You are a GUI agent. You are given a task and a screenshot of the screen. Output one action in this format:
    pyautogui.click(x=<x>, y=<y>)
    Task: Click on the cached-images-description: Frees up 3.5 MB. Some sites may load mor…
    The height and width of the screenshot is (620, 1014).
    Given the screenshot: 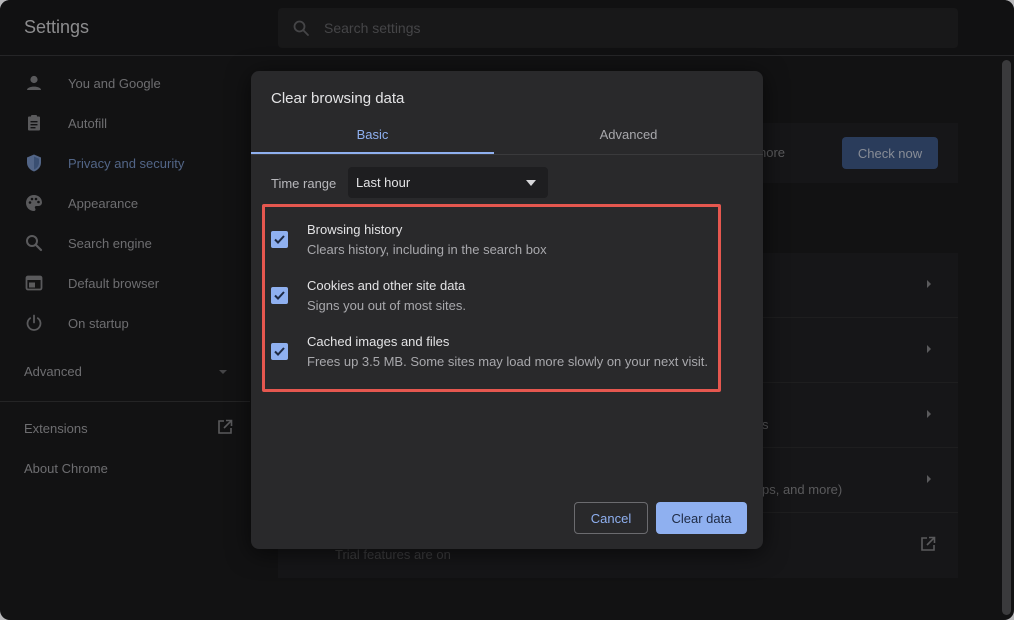 What is the action you would take?
    pyautogui.click(x=507, y=361)
    